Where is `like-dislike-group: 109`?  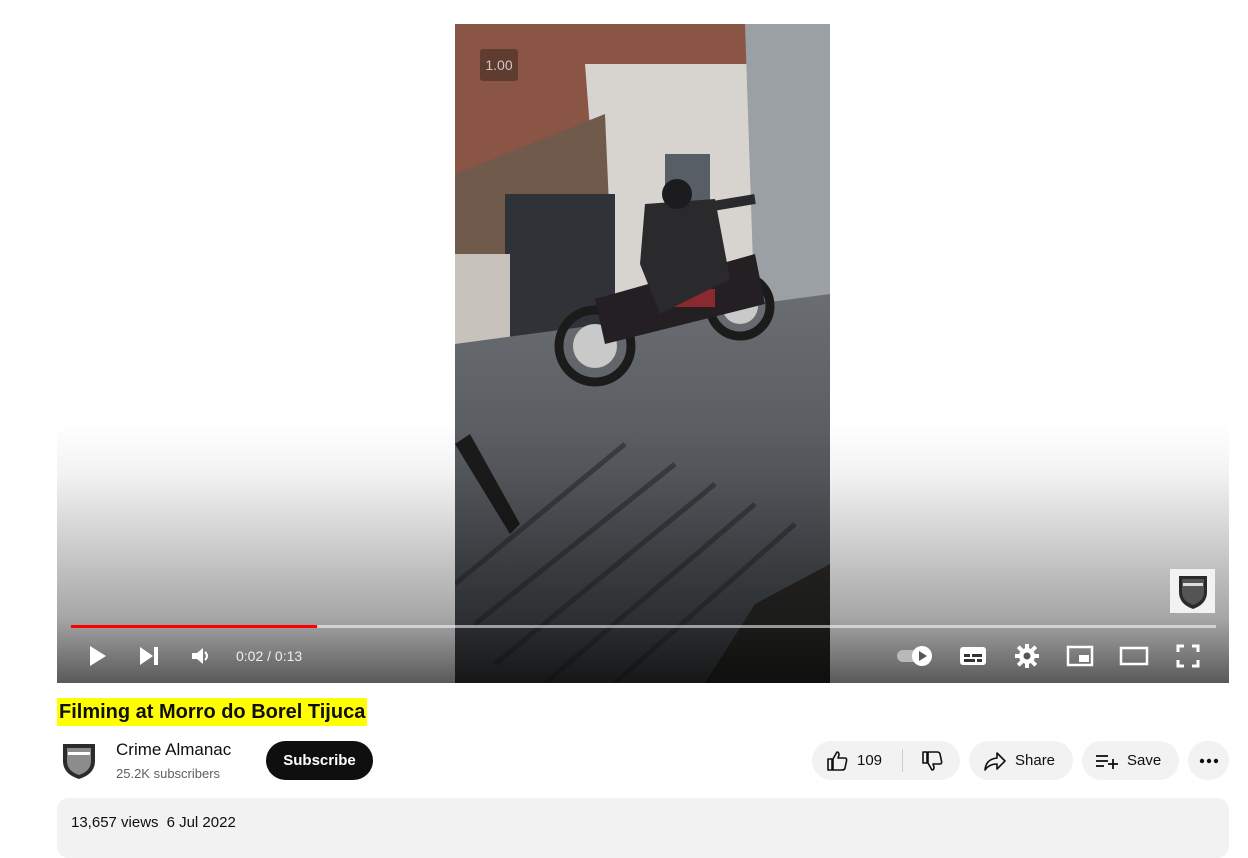
like-dislike-group: 109 is located at coordinates (886, 760).